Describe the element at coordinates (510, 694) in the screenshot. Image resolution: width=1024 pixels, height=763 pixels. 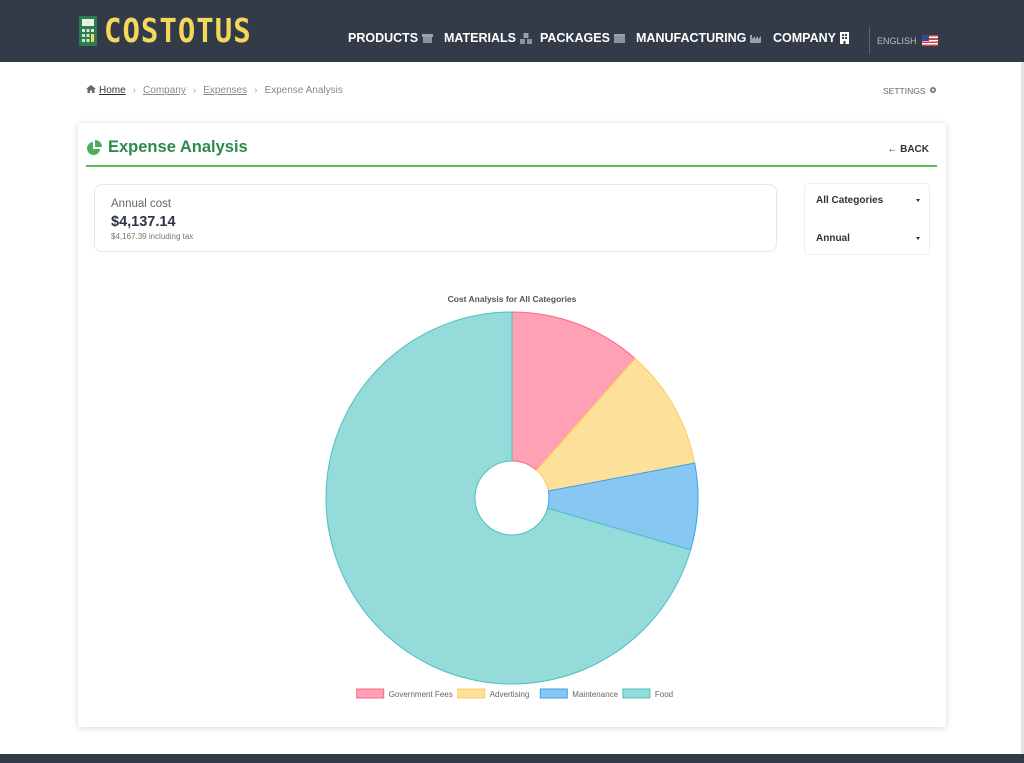
I see `legend-label: Advertising` at that location.